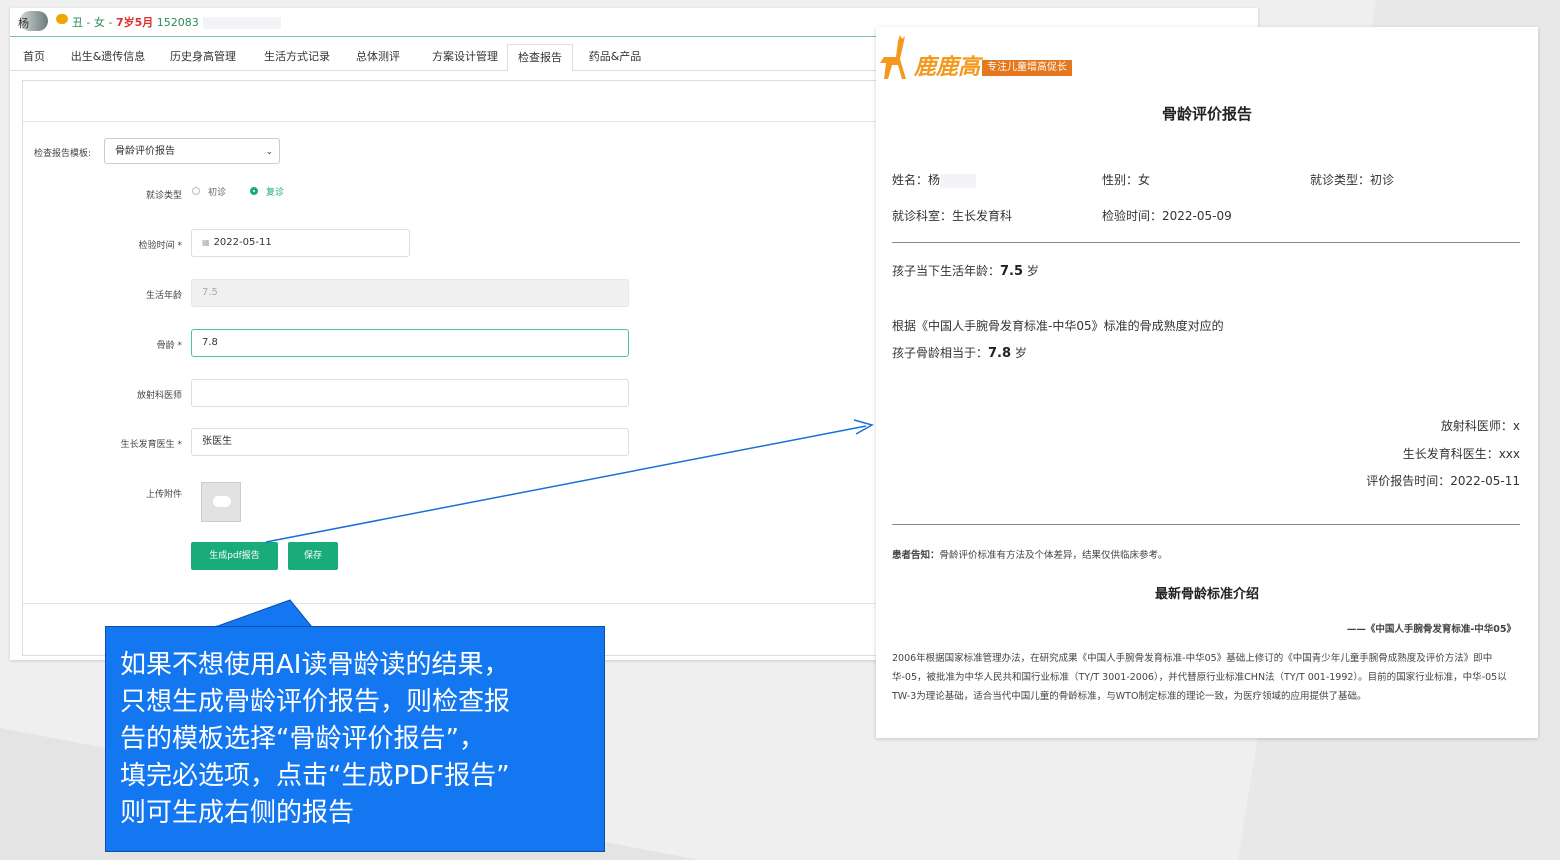 Image resolution: width=1560 pixels, height=860 pixels. What do you see at coordinates (1480, 426) in the screenshot?
I see `radiologist-field: 放射科医师：x` at bounding box center [1480, 426].